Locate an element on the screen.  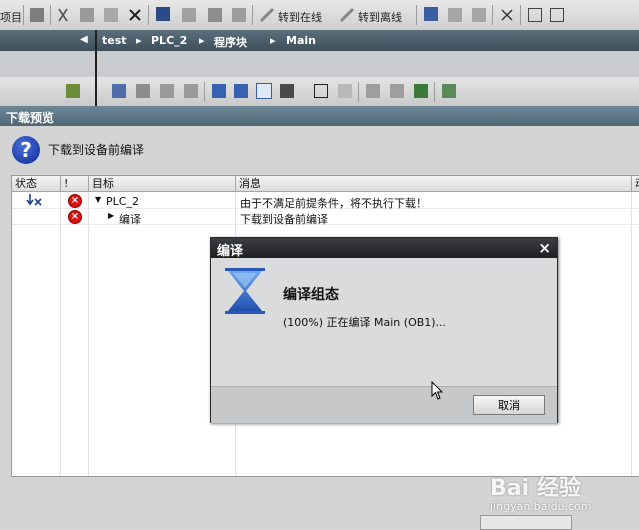
breadcrumb-back-icon: ◀ is located at coordinates (84, 39).